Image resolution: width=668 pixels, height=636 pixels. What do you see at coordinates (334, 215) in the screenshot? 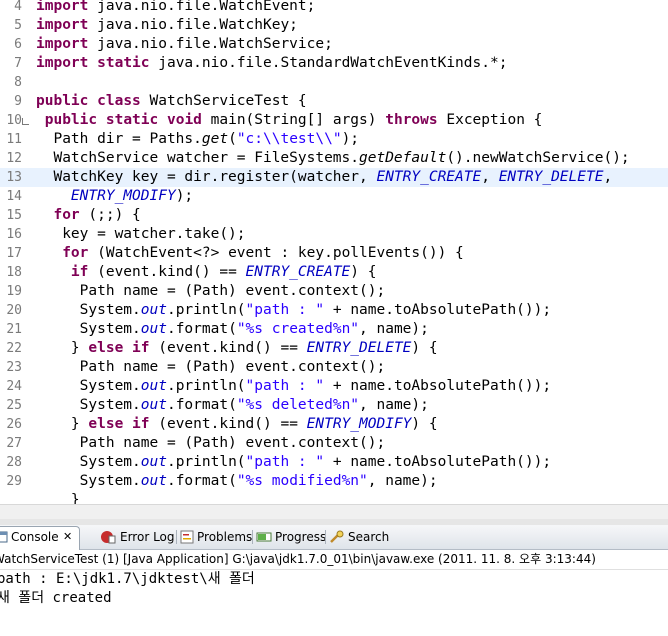
I see `code-line: 15 for (;;) {` at bounding box center [334, 215].